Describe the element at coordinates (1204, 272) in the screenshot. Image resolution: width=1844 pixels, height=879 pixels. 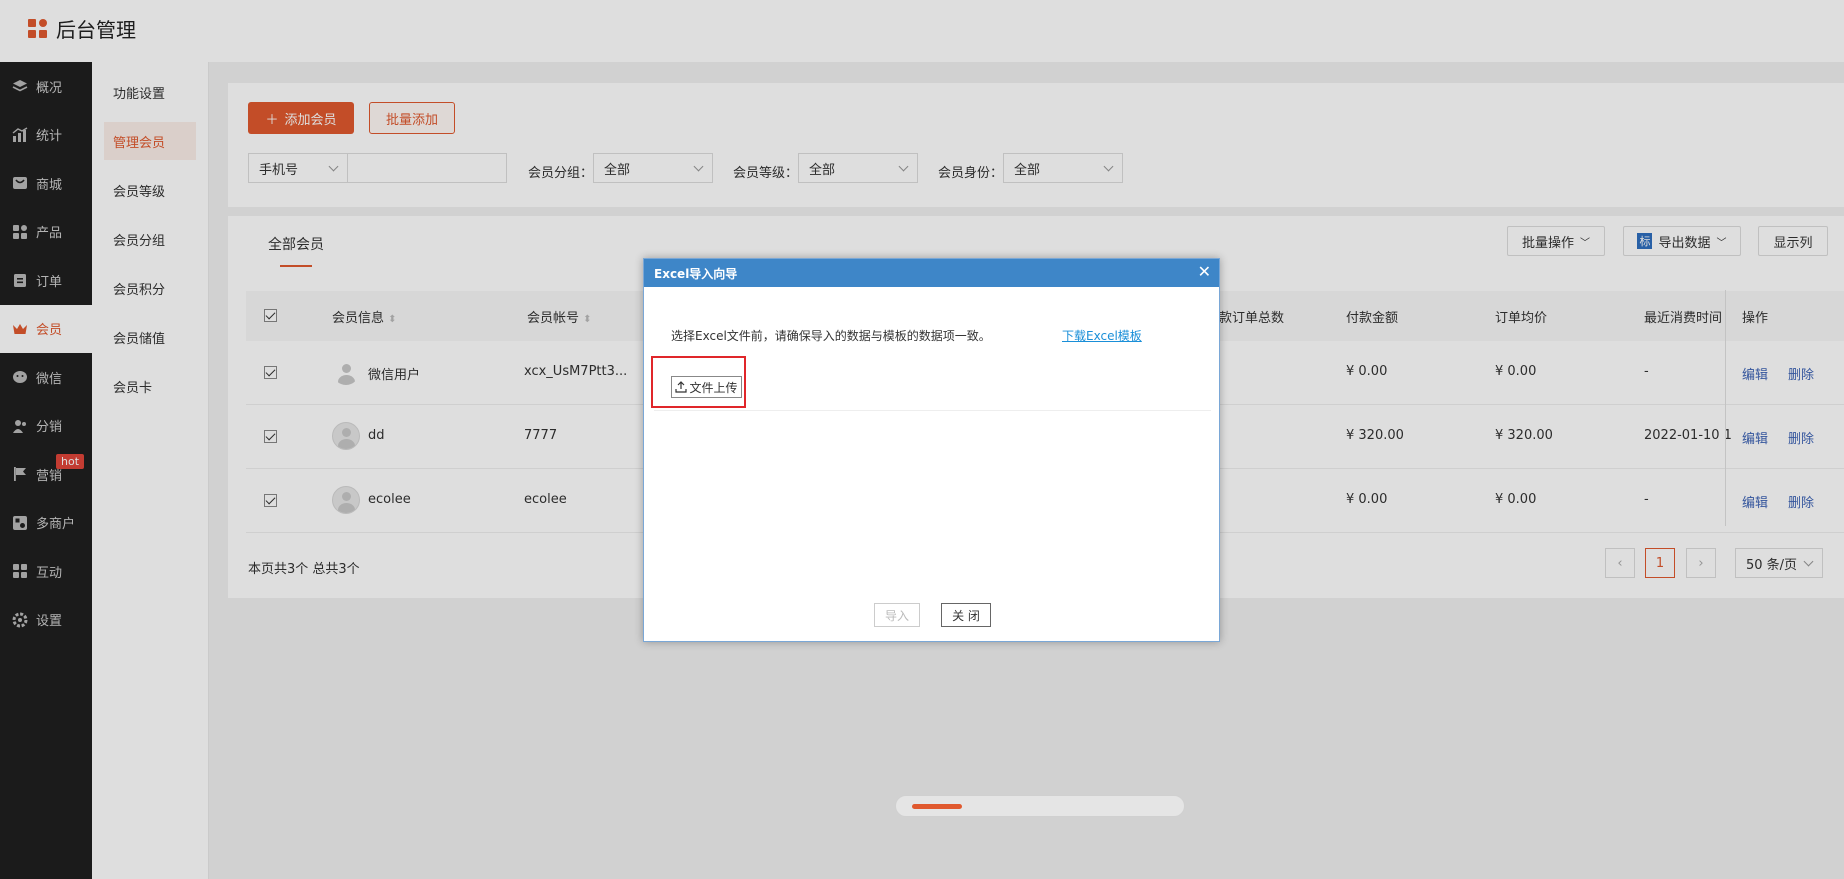
I see `close-icon: ✕` at that location.